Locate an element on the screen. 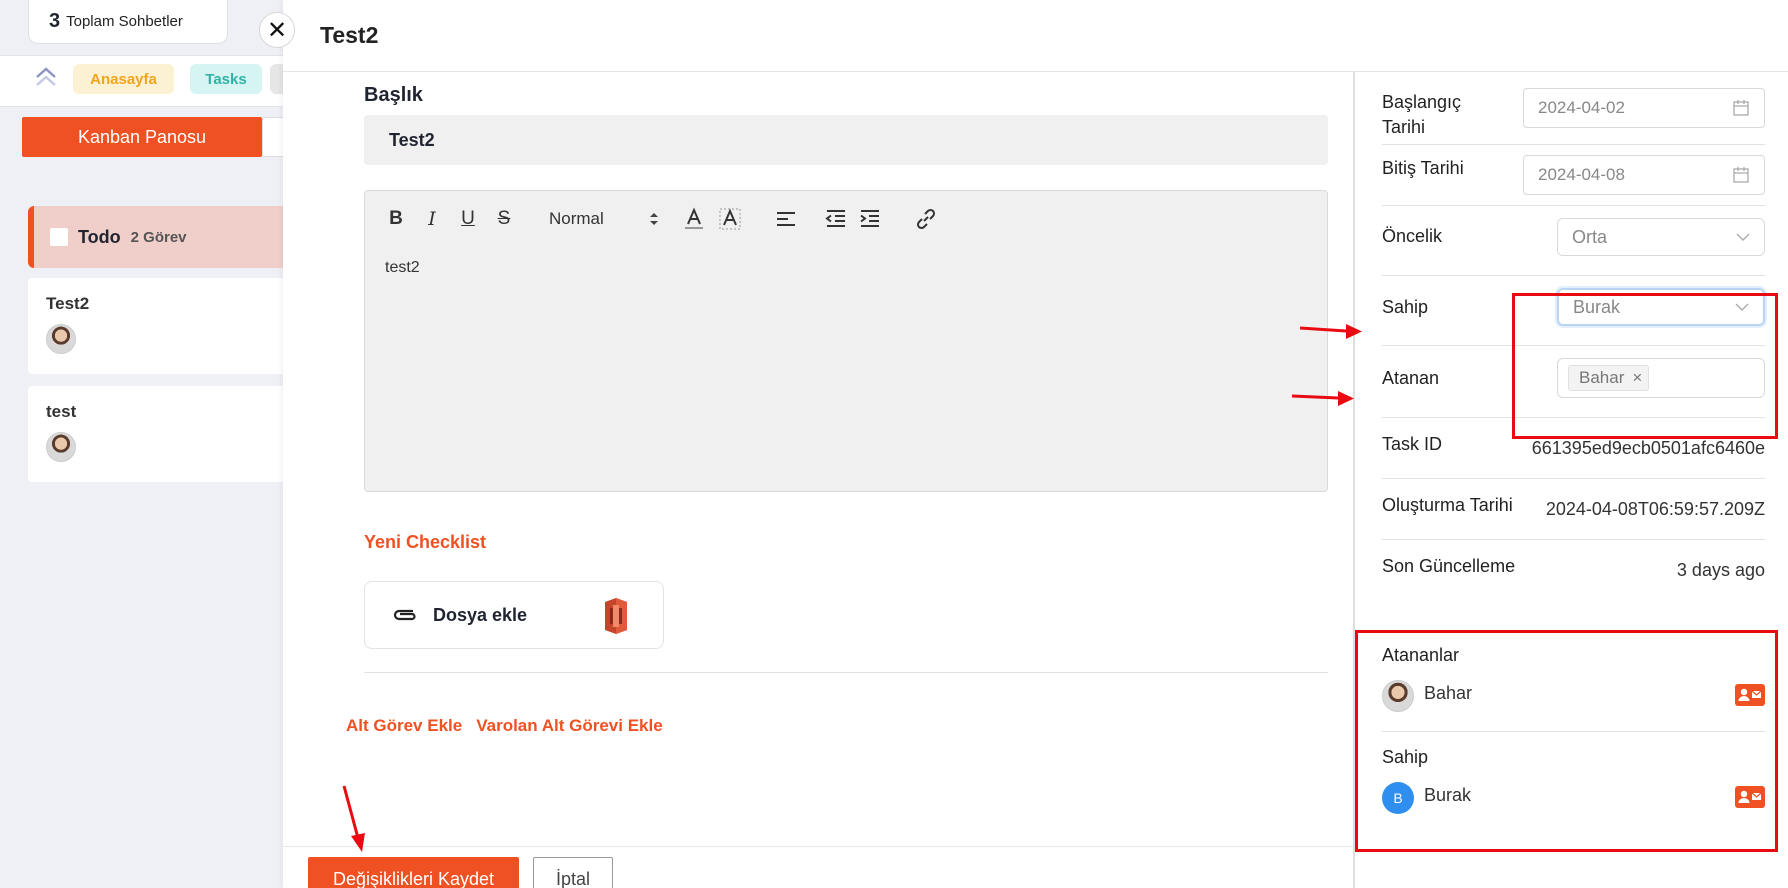 This screenshot has height=888, width=1788. start-date-row: Başlangıç Tarihi 2024-04-02 is located at coordinates (1573, 108).